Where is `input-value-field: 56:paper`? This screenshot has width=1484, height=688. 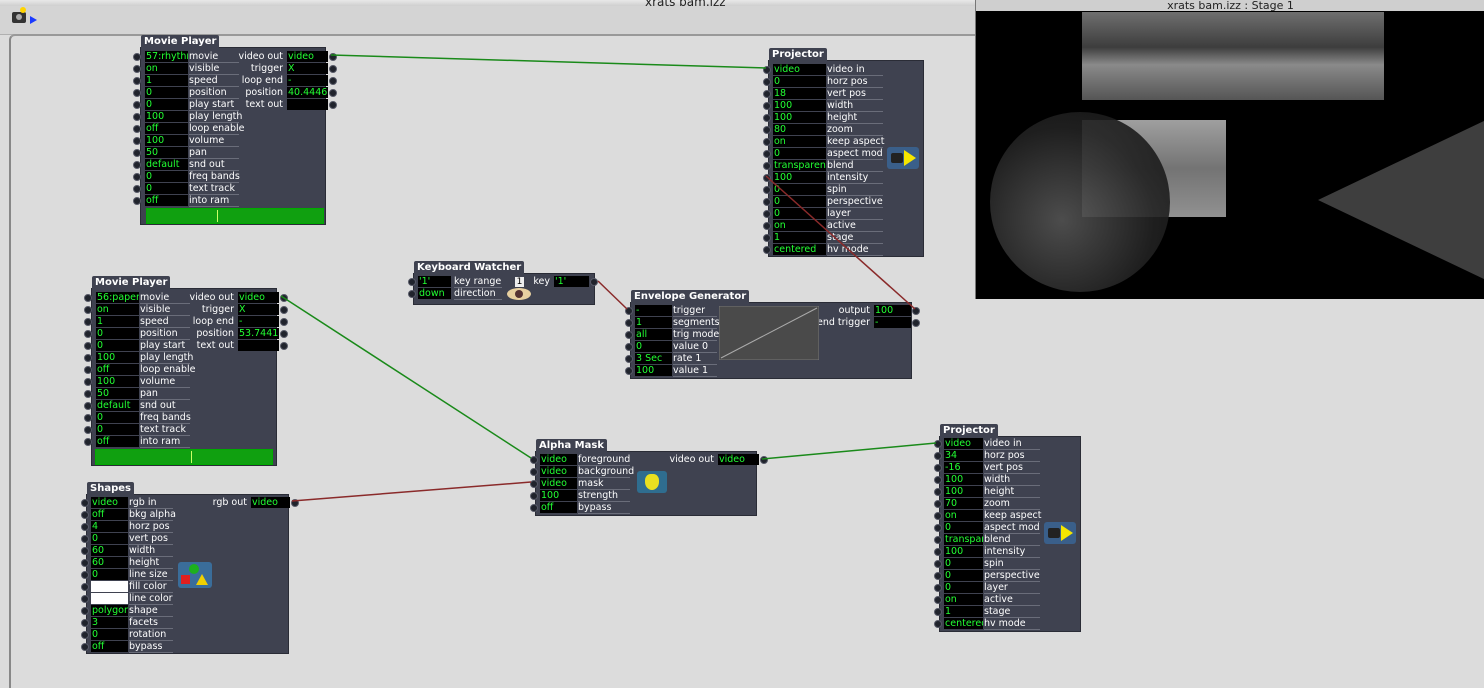 input-value-field: 56:paper is located at coordinates (117, 297).